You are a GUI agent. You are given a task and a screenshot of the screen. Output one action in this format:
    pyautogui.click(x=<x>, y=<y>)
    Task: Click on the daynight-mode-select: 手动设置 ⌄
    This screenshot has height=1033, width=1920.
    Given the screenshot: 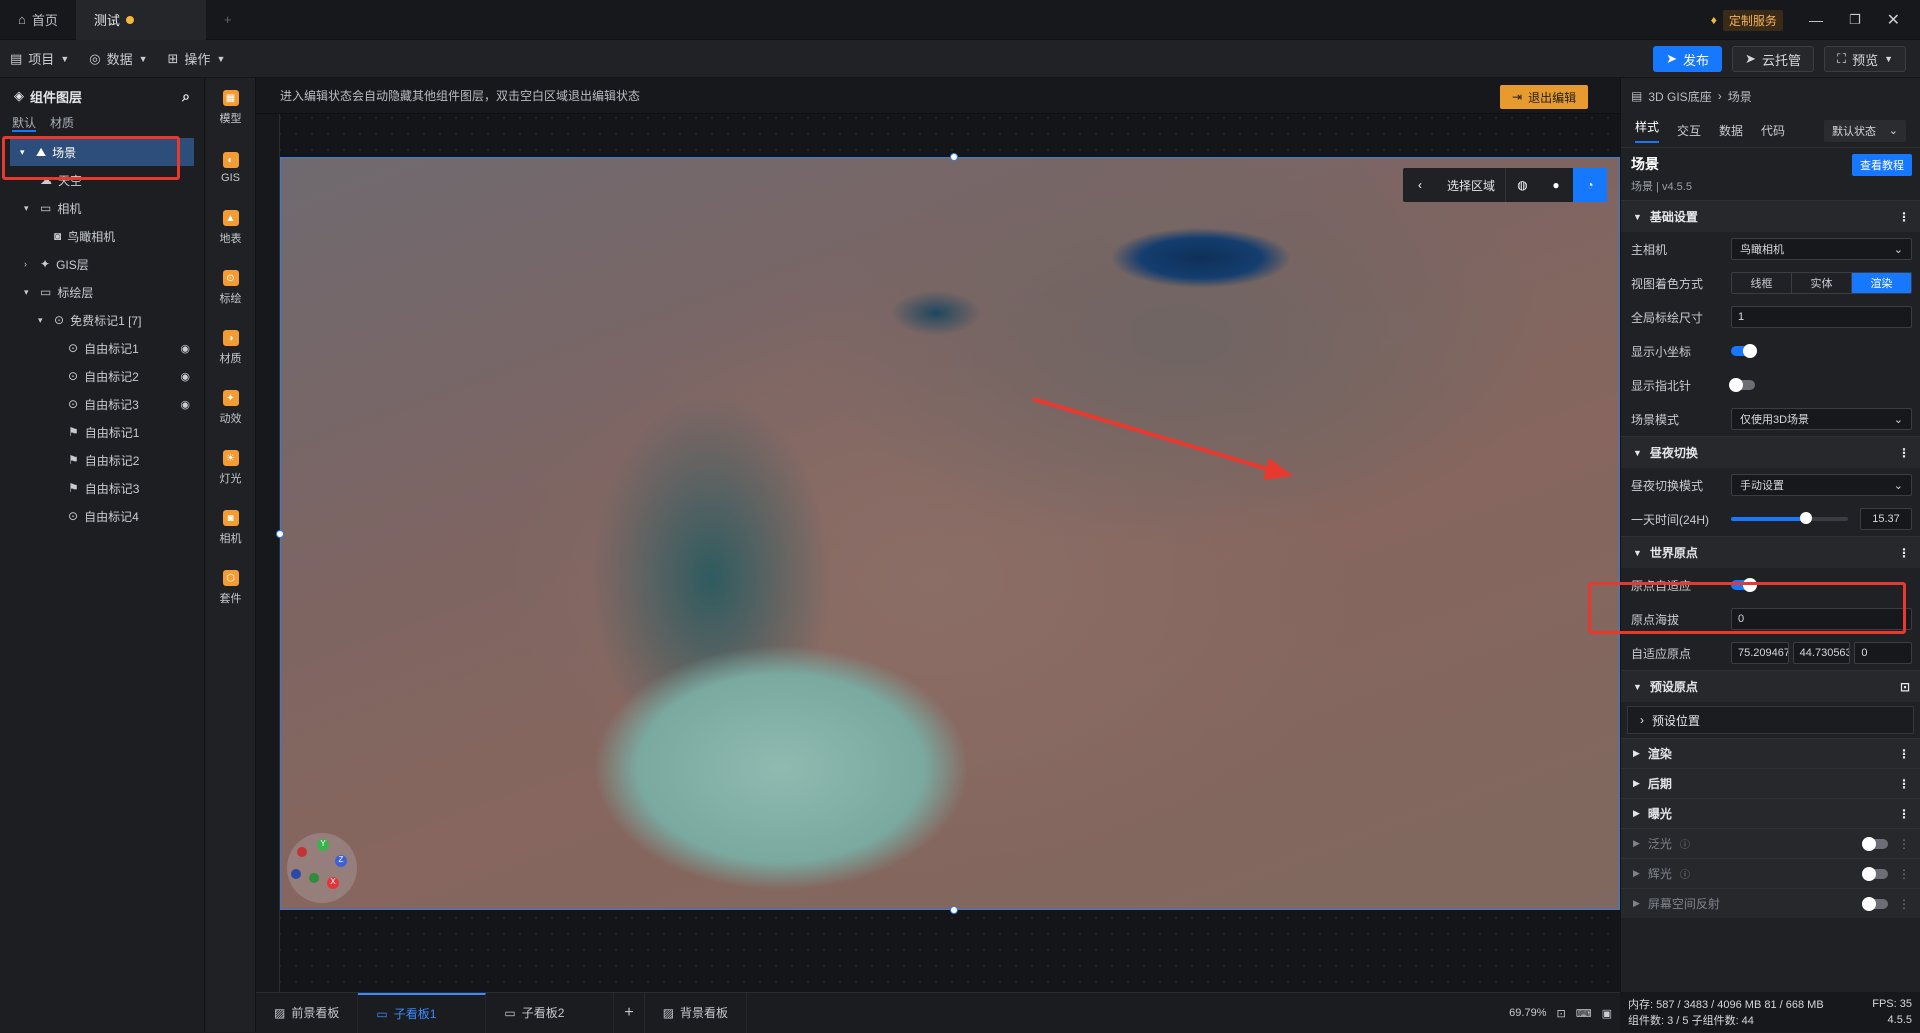 What is the action you would take?
    pyautogui.click(x=1821, y=485)
    